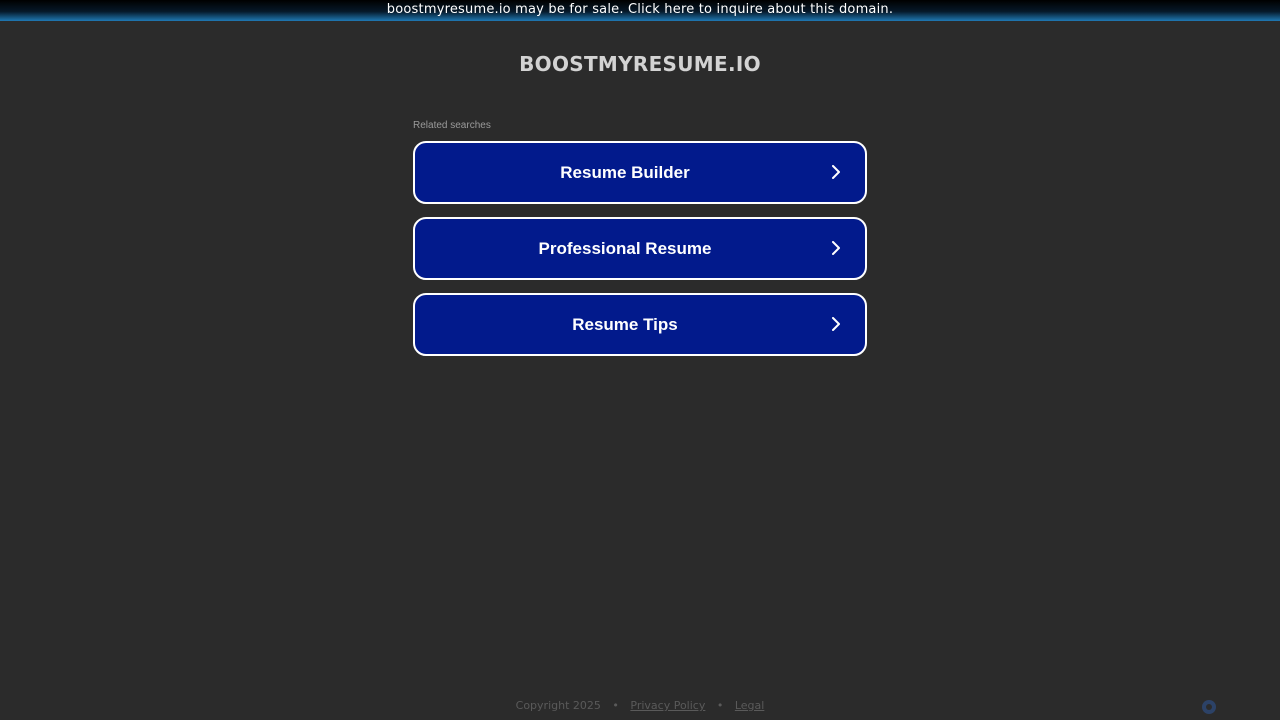 This screenshot has width=1280, height=720. I want to click on related-search-resume-tips: Resume Tips, so click(640, 324).